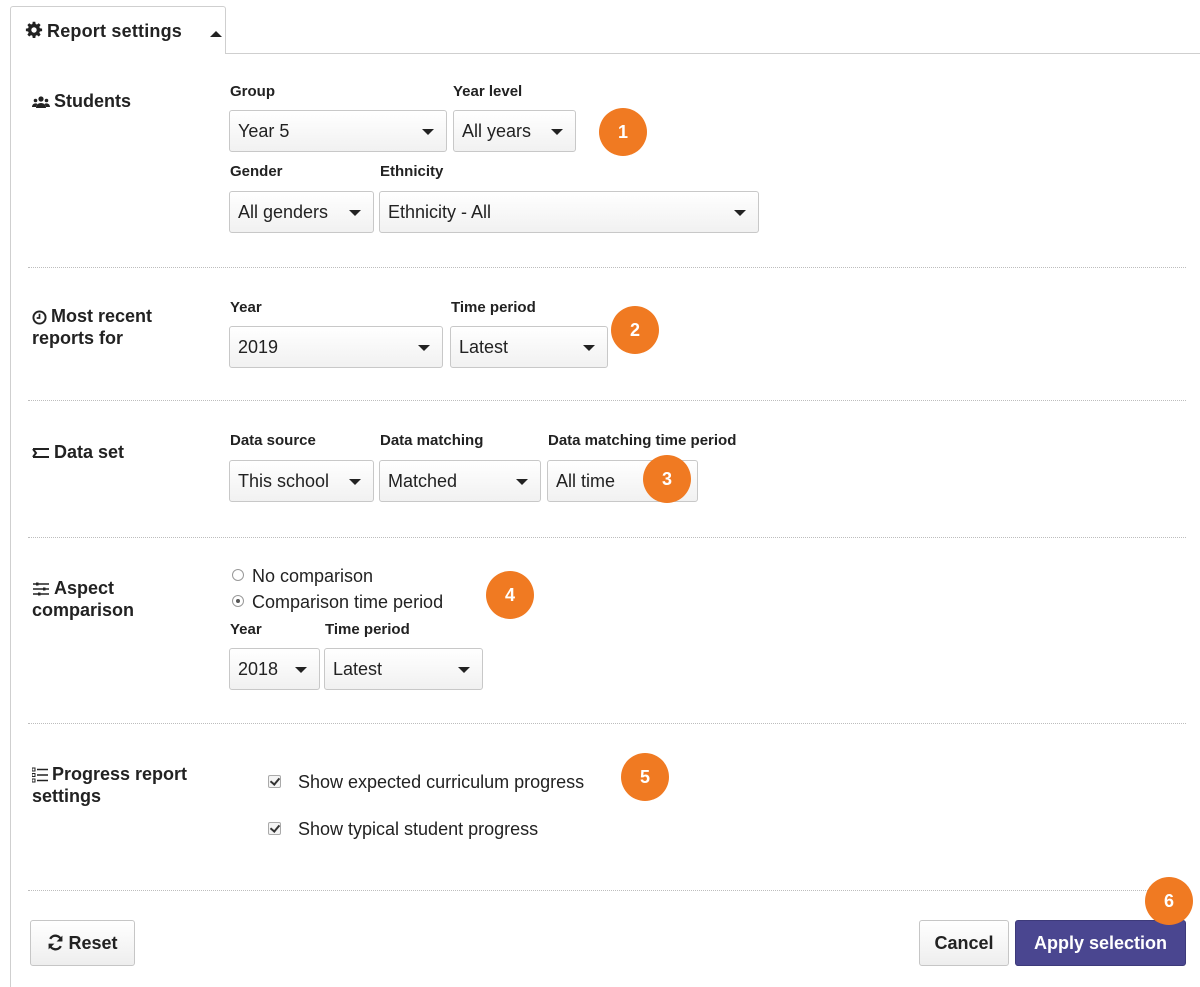 Image resolution: width=1200 pixels, height=987 pixels. Describe the element at coordinates (412, 171) in the screenshot. I see `ethnicity-label: Ethnicity` at that location.